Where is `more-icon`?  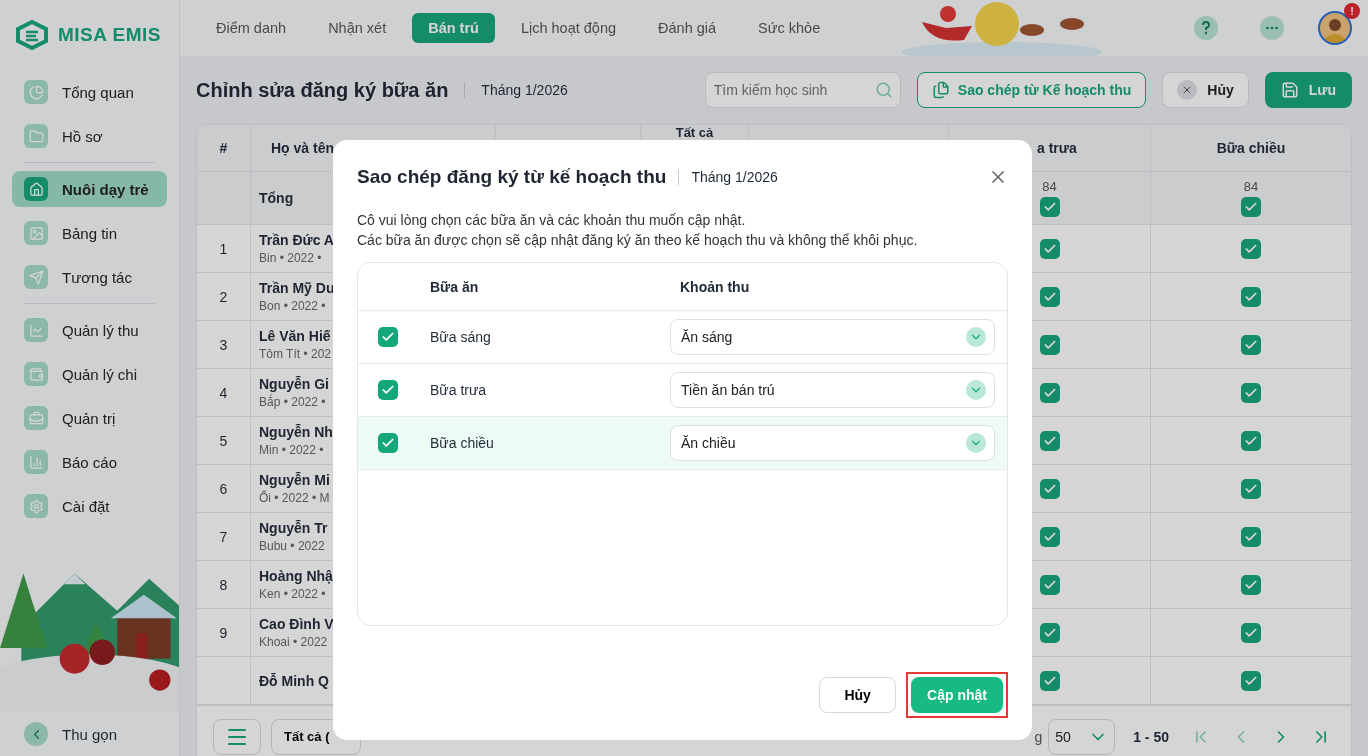
more-icon is located at coordinates (1272, 28).